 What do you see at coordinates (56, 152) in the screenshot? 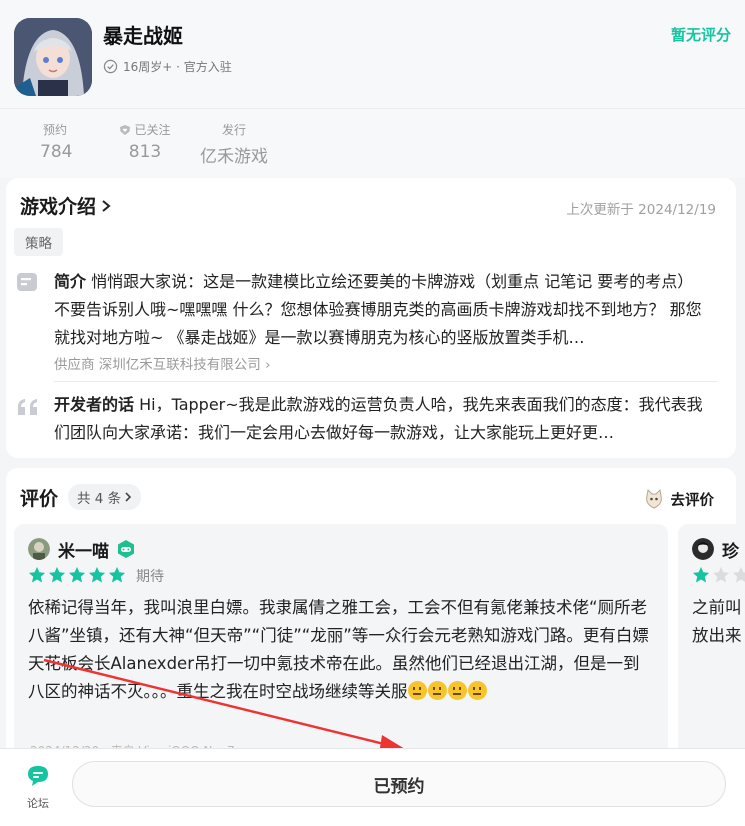
I see `stat-reservations-value: 784` at bounding box center [56, 152].